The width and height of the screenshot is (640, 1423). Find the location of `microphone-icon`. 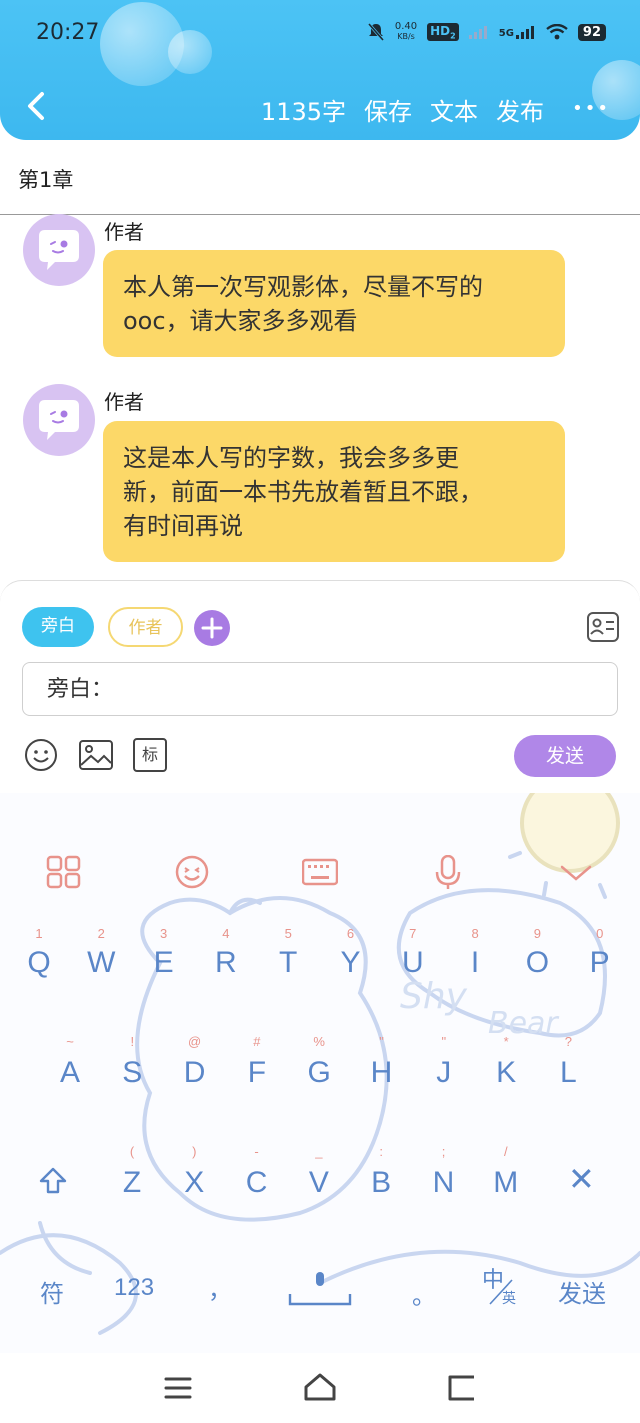

microphone-icon is located at coordinates (448, 872).